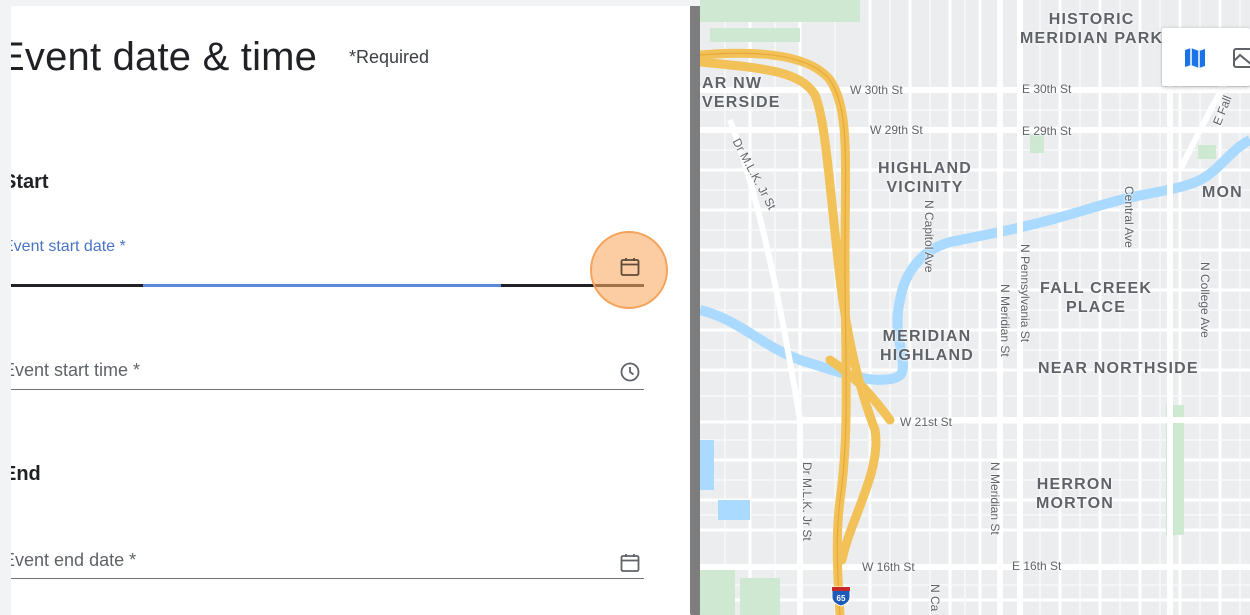 The image size is (1250, 615). I want to click on required-note: *Required, so click(389, 57).